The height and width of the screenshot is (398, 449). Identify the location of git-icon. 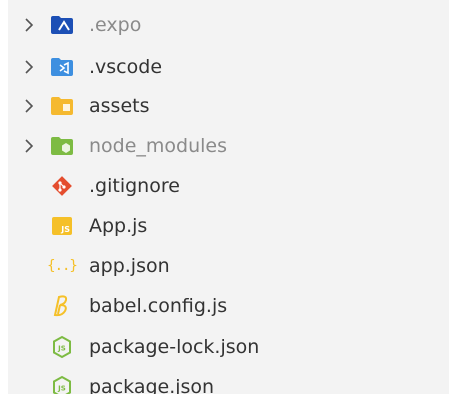
(62, 186).